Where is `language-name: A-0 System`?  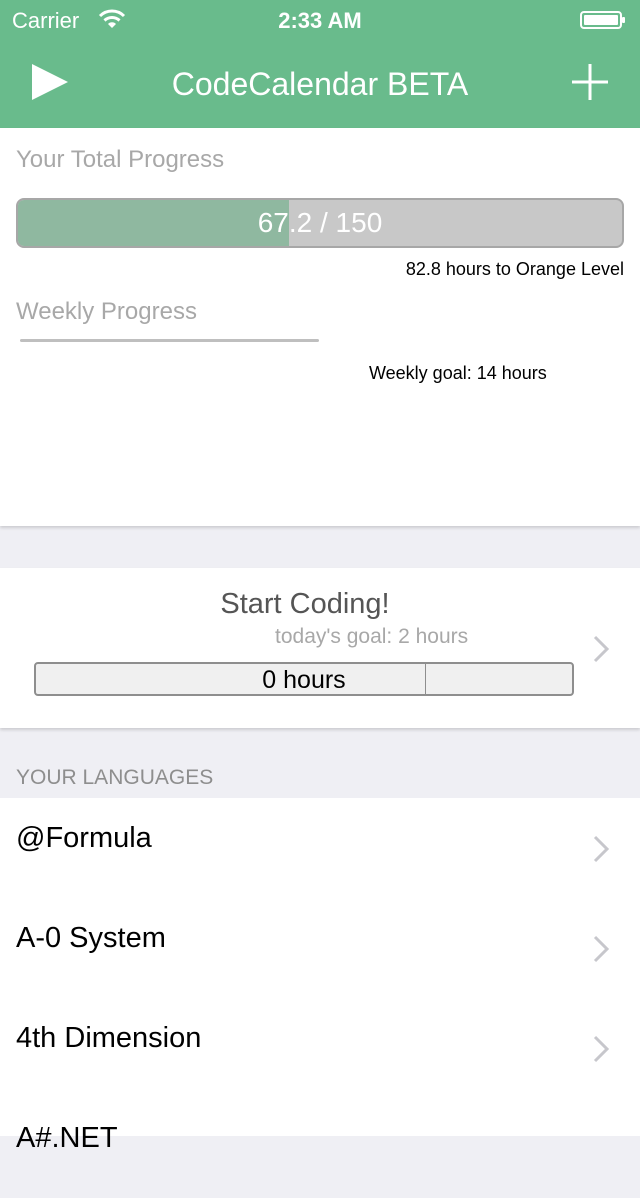 language-name: A-0 System is located at coordinates (91, 938).